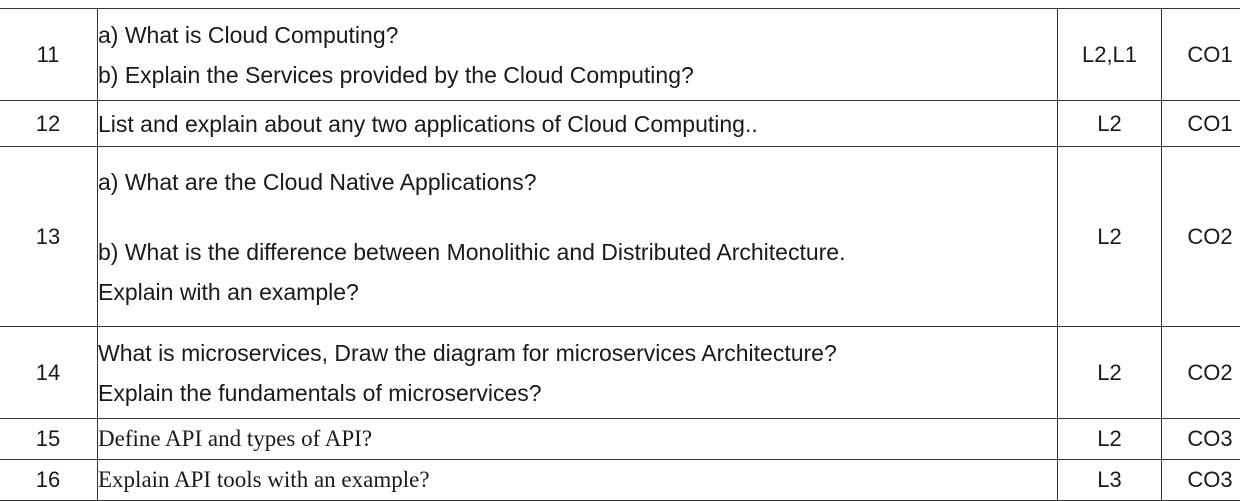 This screenshot has height=501, width=1240. What do you see at coordinates (49, 237) in the screenshot?
I see `question-number: 13` at bounding box center [49, 237].